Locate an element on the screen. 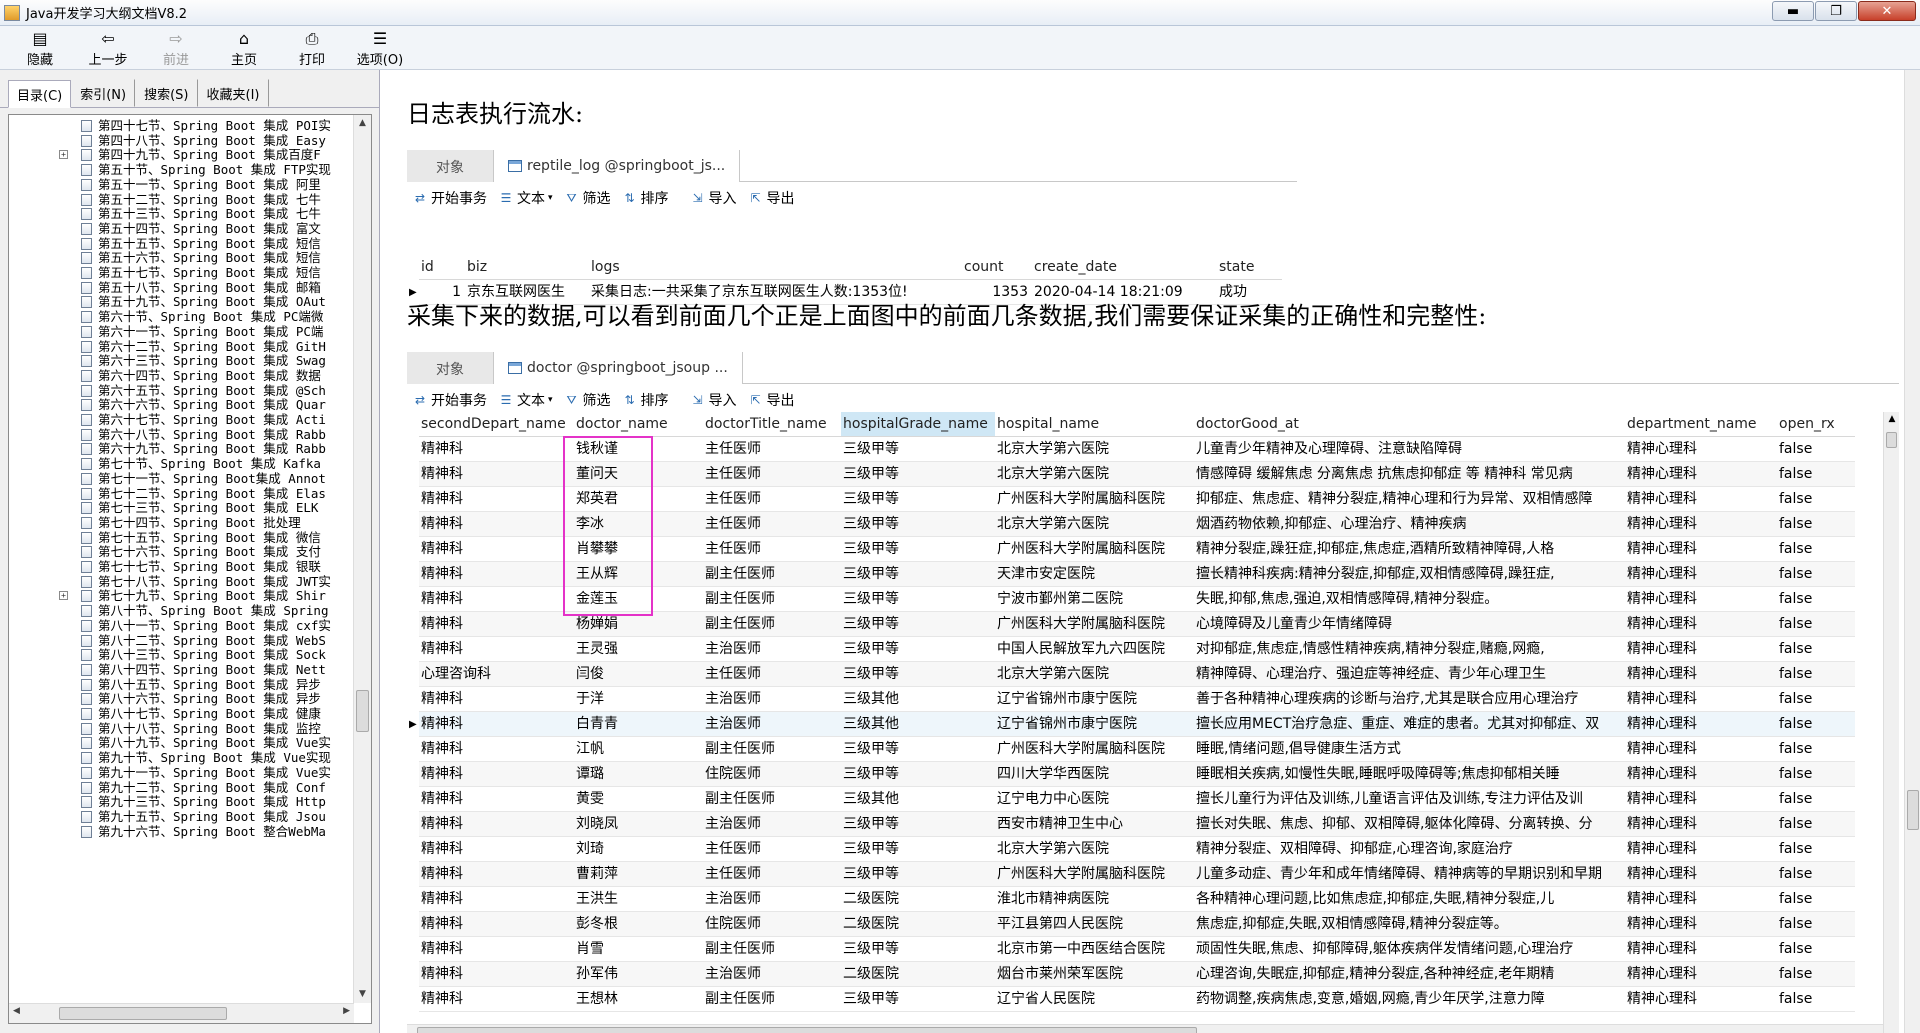  tab-contents: 目录(C) is located at coordinates (40, 94).